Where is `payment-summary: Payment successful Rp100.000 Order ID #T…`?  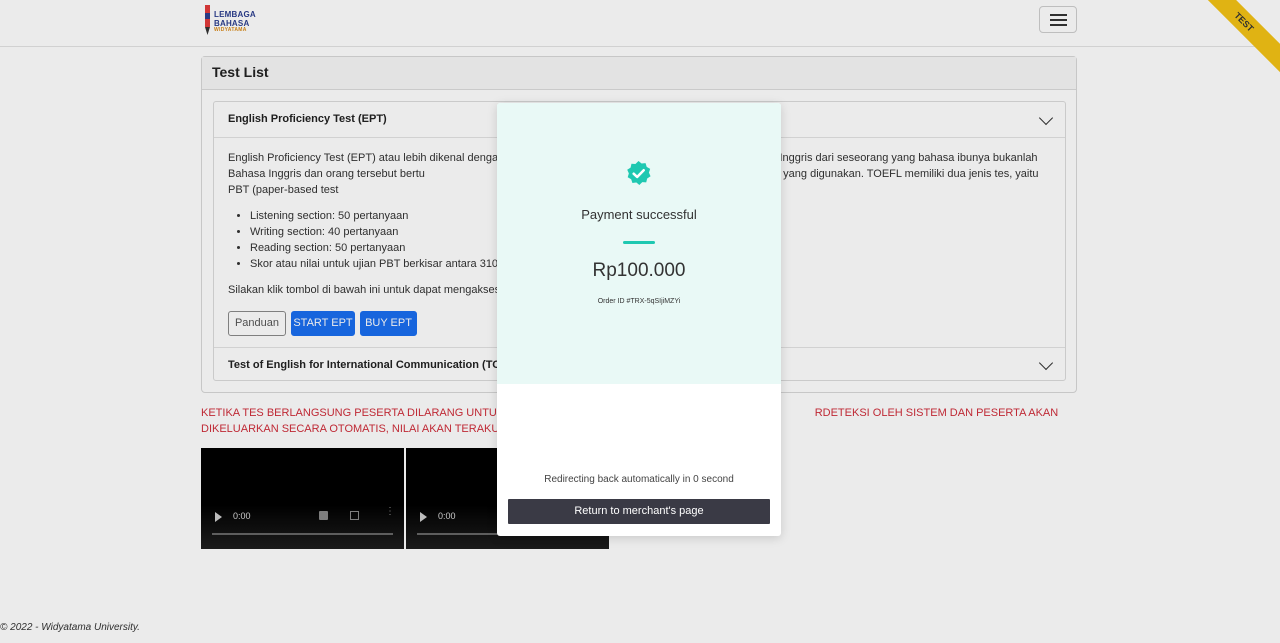 payment-summary: Payment successful Rp100.000 Order ID #T… is located at coordinates (639, 243).